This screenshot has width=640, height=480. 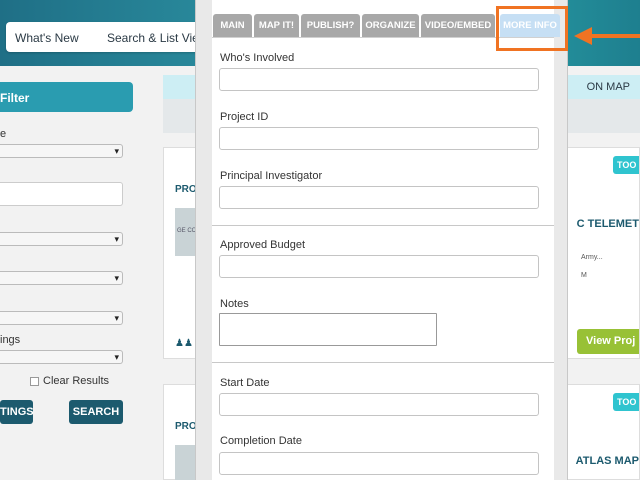 What do you see at coordinates (263, 245) in the screenshot?
I see `approved-budget-label: Approved Budget` at bounding box center [263, 245].